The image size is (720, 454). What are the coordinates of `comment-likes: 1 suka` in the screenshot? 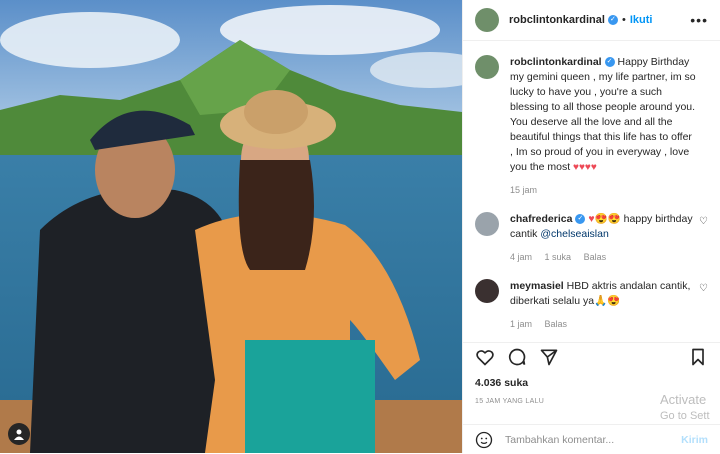 It's located at (558, 257).